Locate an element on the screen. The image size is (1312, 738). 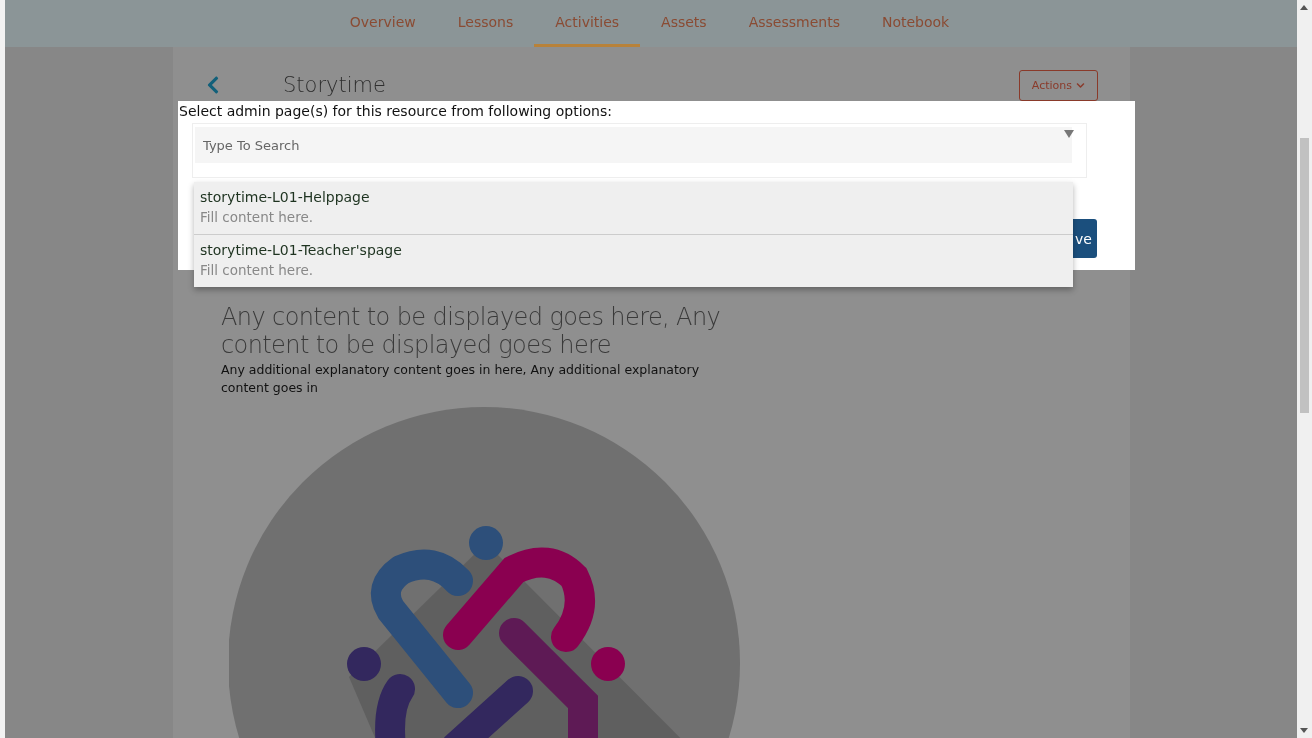
search-field: Type To Search is located at coordinates (633, 145).